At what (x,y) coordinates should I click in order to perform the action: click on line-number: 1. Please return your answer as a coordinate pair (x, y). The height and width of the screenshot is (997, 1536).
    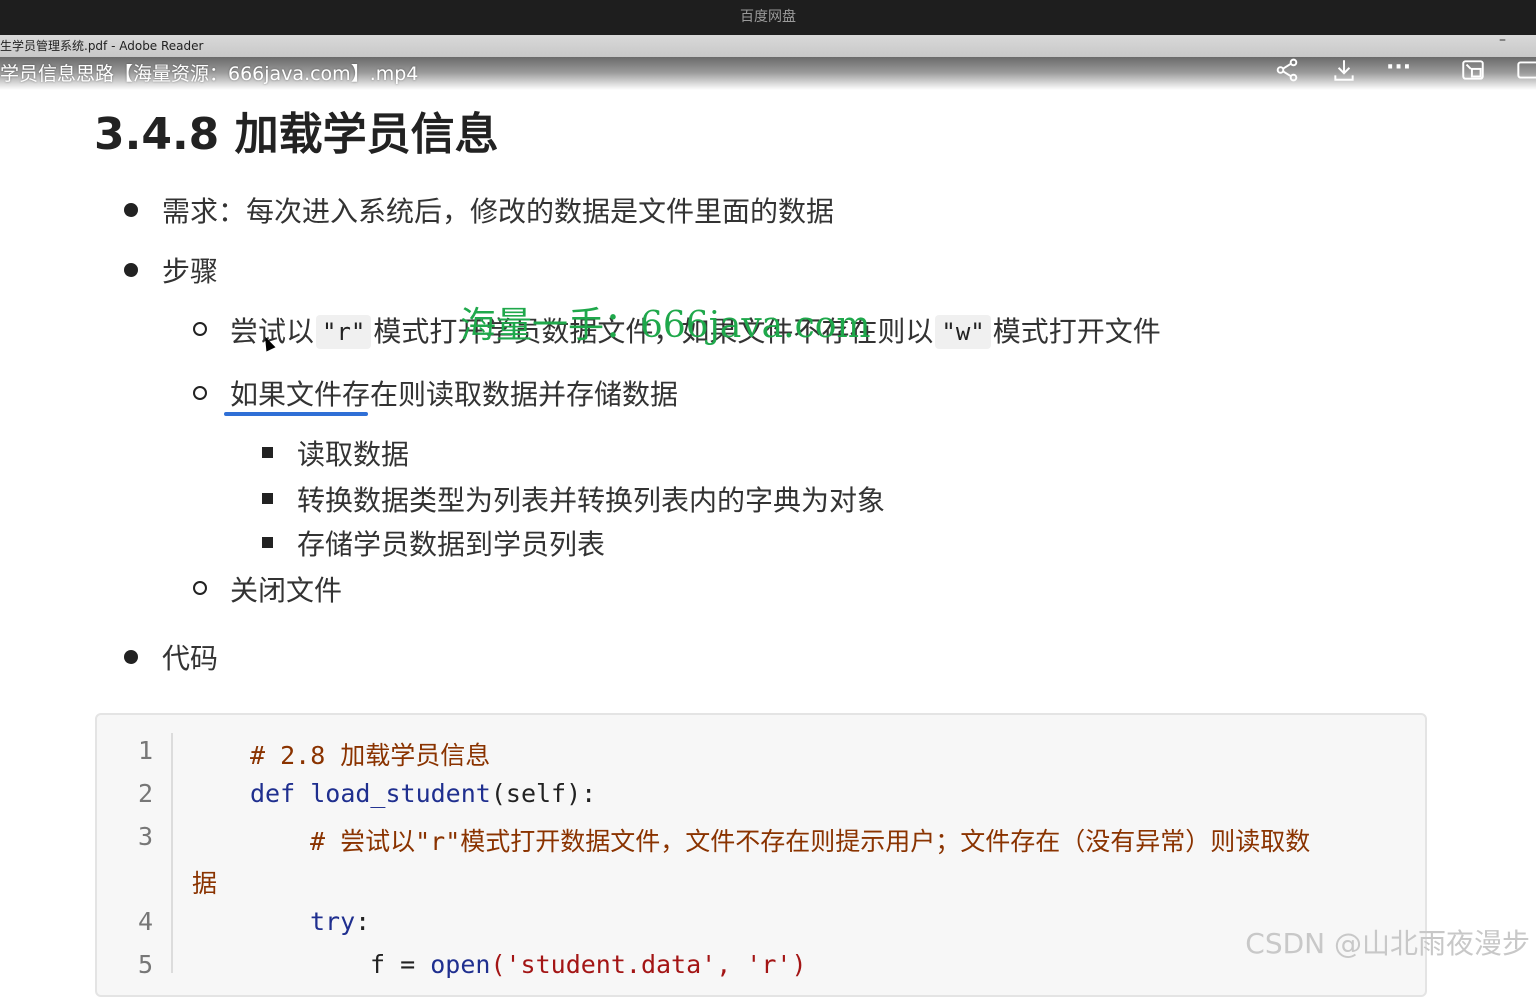
    Looking at the image, I should click on (146, 750).